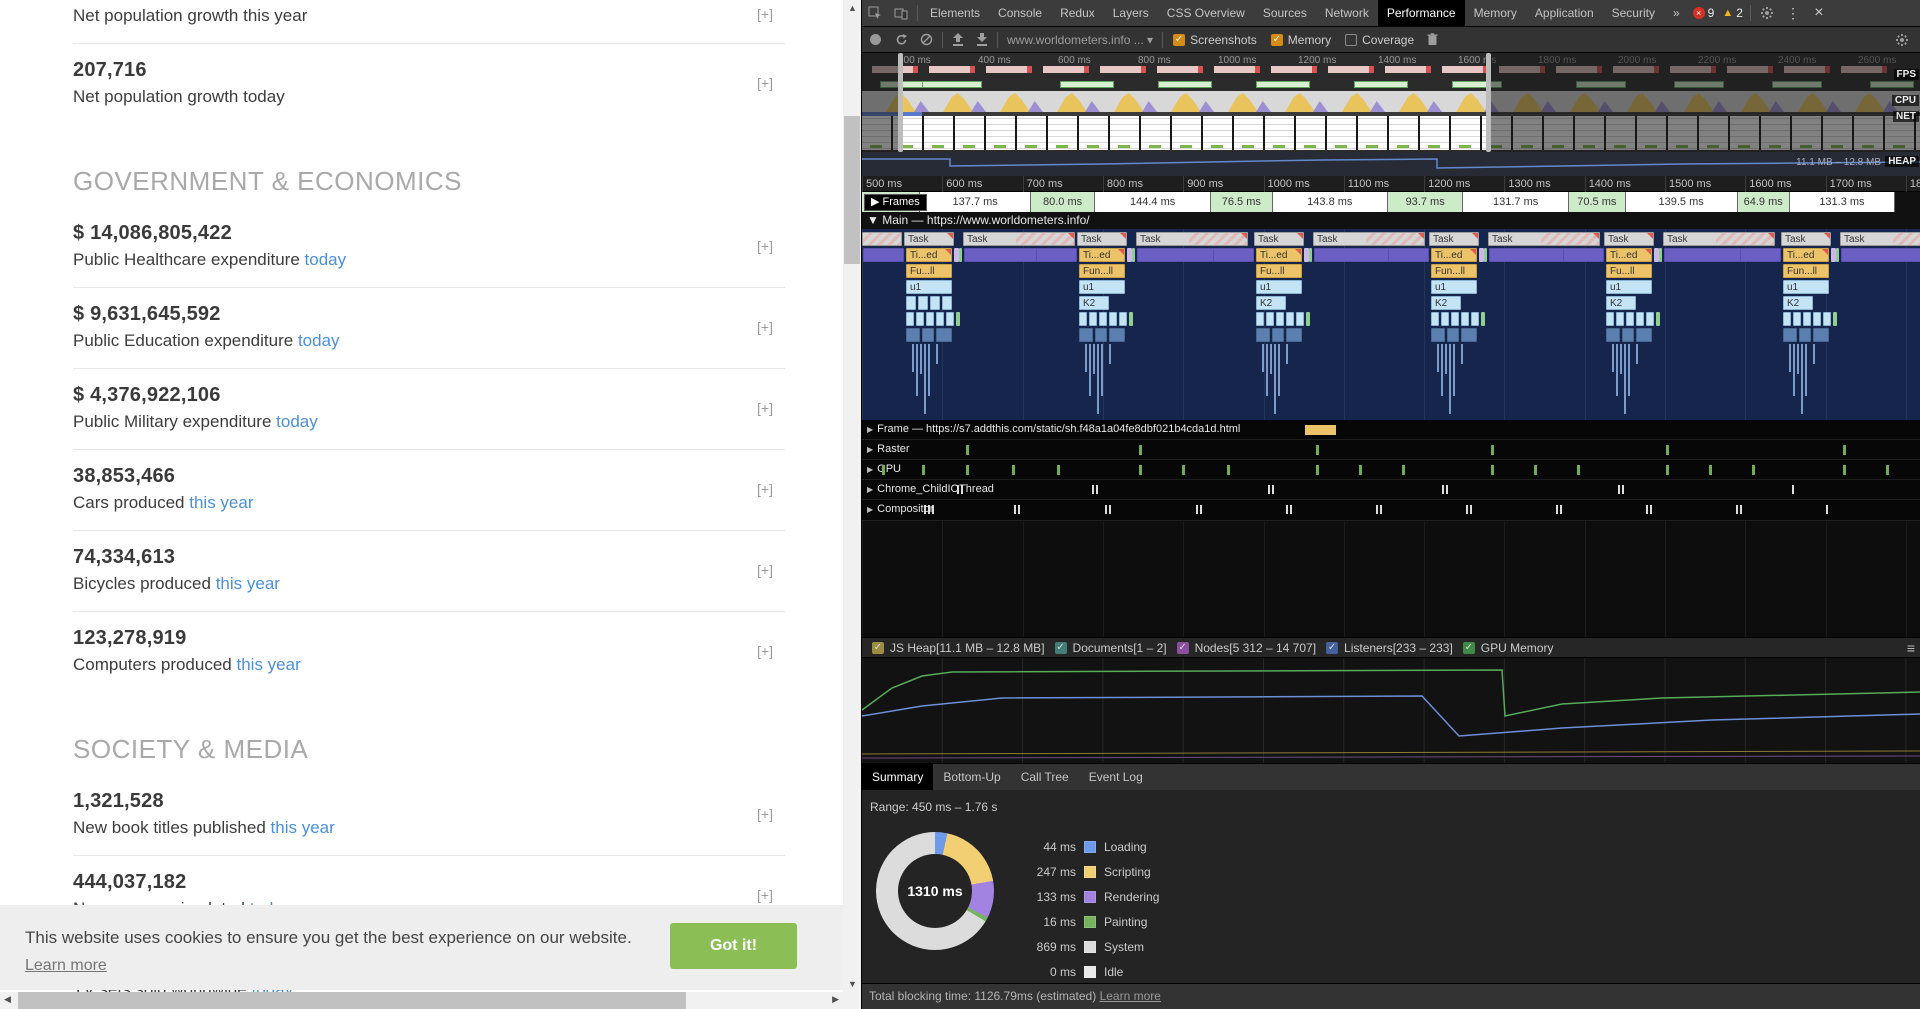 The image size is (1920, 1009). What do you see at coordinates (900, 102) in the screenshot?
I see `selection-left-handle` at bounding box center [900, 102].